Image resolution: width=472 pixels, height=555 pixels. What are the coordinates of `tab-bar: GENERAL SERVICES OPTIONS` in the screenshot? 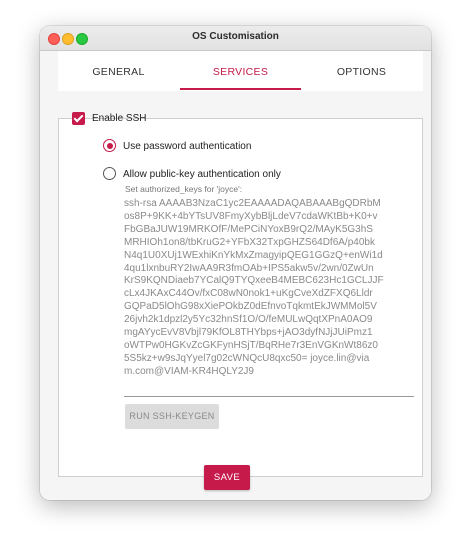 It's located at (240, 71).